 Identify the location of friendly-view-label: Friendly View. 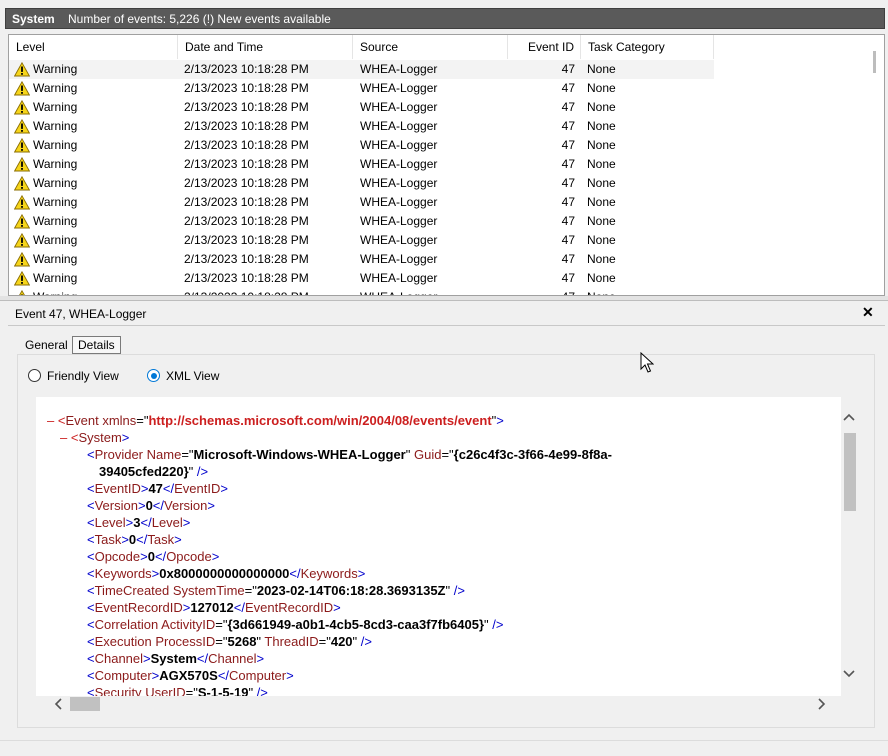
(83, 376).